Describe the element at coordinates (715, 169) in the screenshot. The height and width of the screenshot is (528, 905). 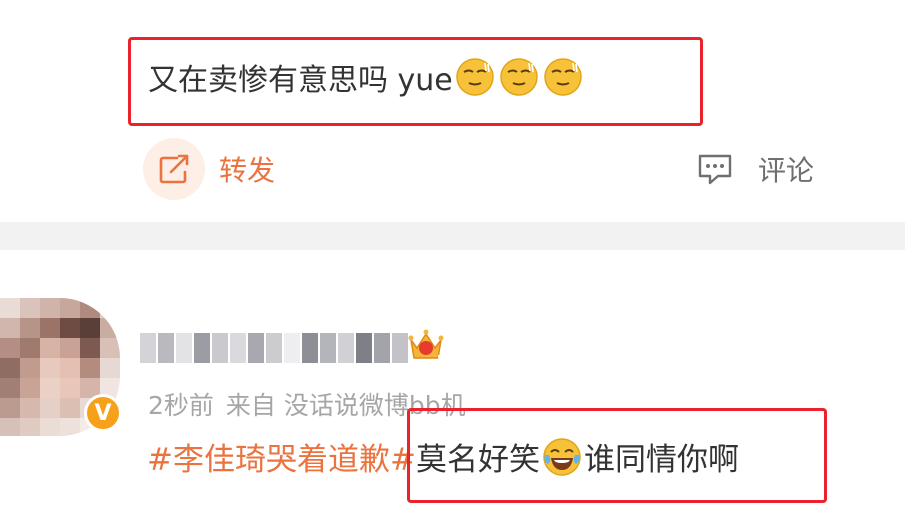
I see `comment-icon` at that location.